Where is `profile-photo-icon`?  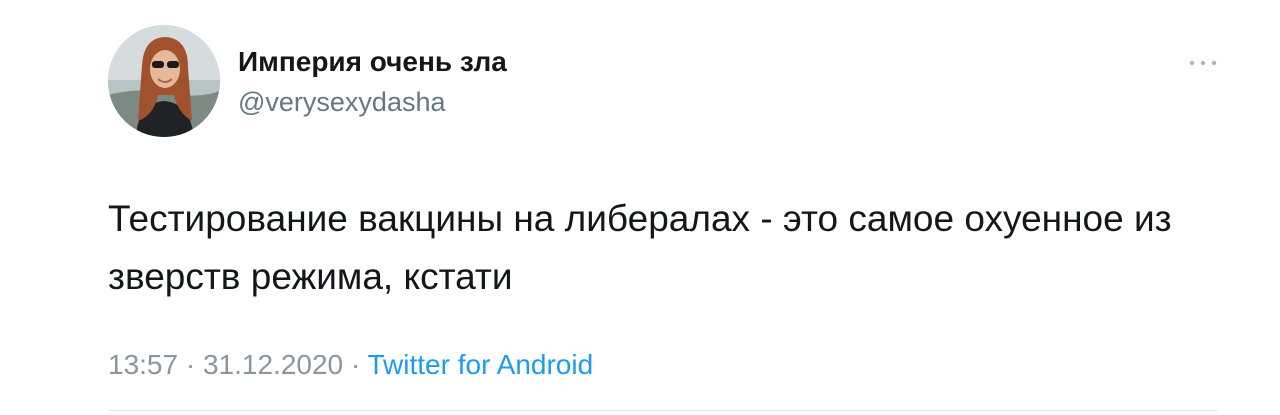 profile-photo-icon is located at coordinates (164, 81).